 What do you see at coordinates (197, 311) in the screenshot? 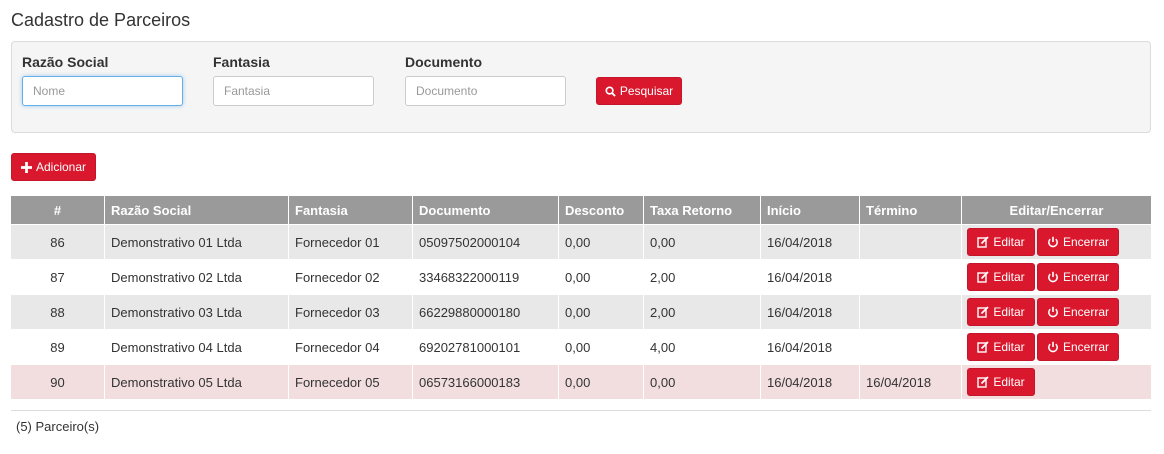
I see `cell-razao-social: Demonstrativo 03 Ltda` at bounding box center [197, 311].